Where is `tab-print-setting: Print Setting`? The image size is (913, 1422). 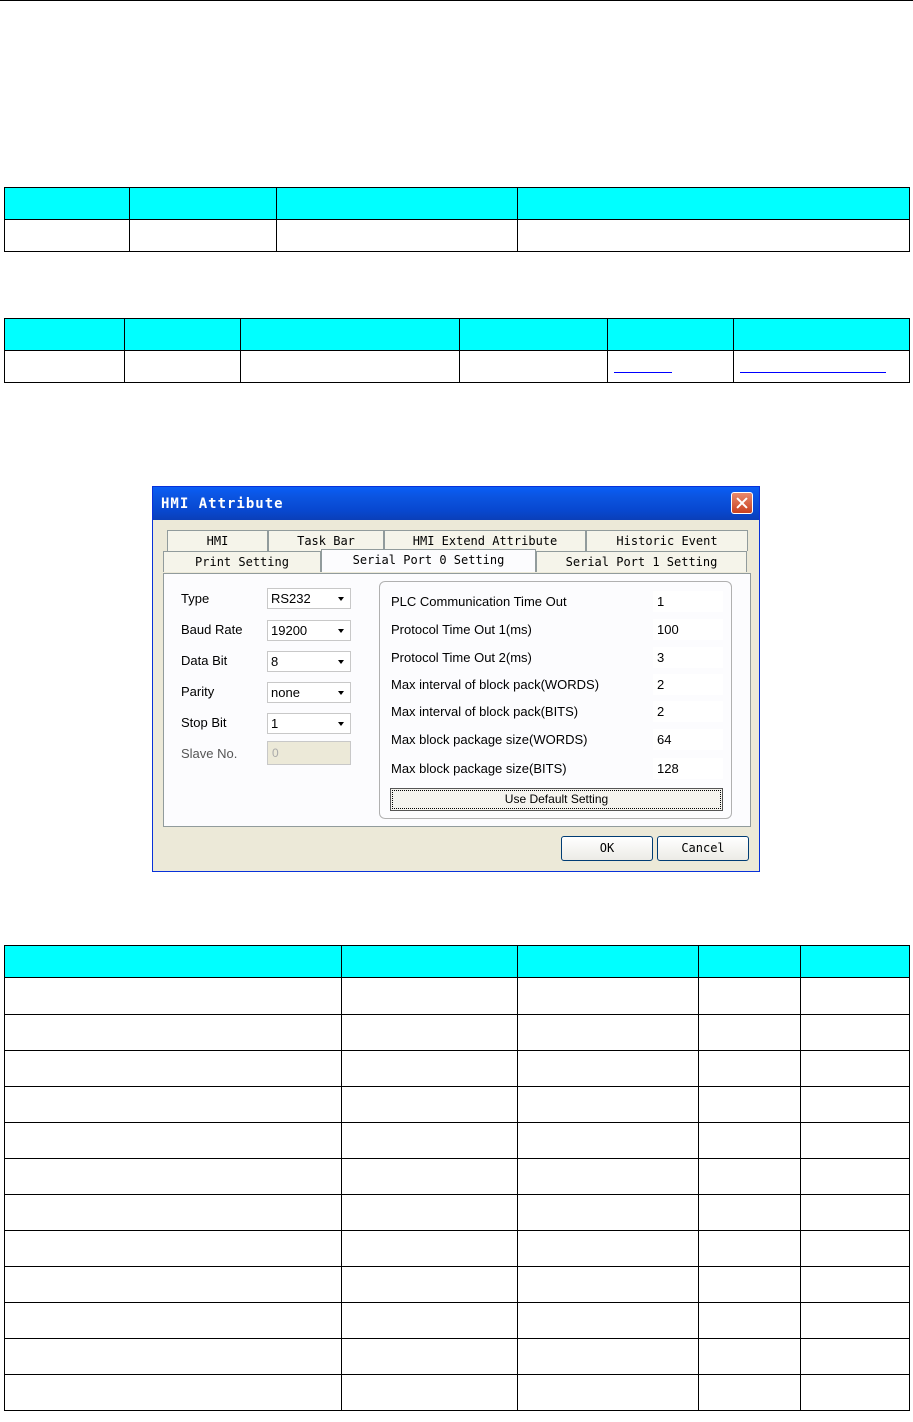 tab-print-setting: Print Setting is located at coordinates (242, 561).